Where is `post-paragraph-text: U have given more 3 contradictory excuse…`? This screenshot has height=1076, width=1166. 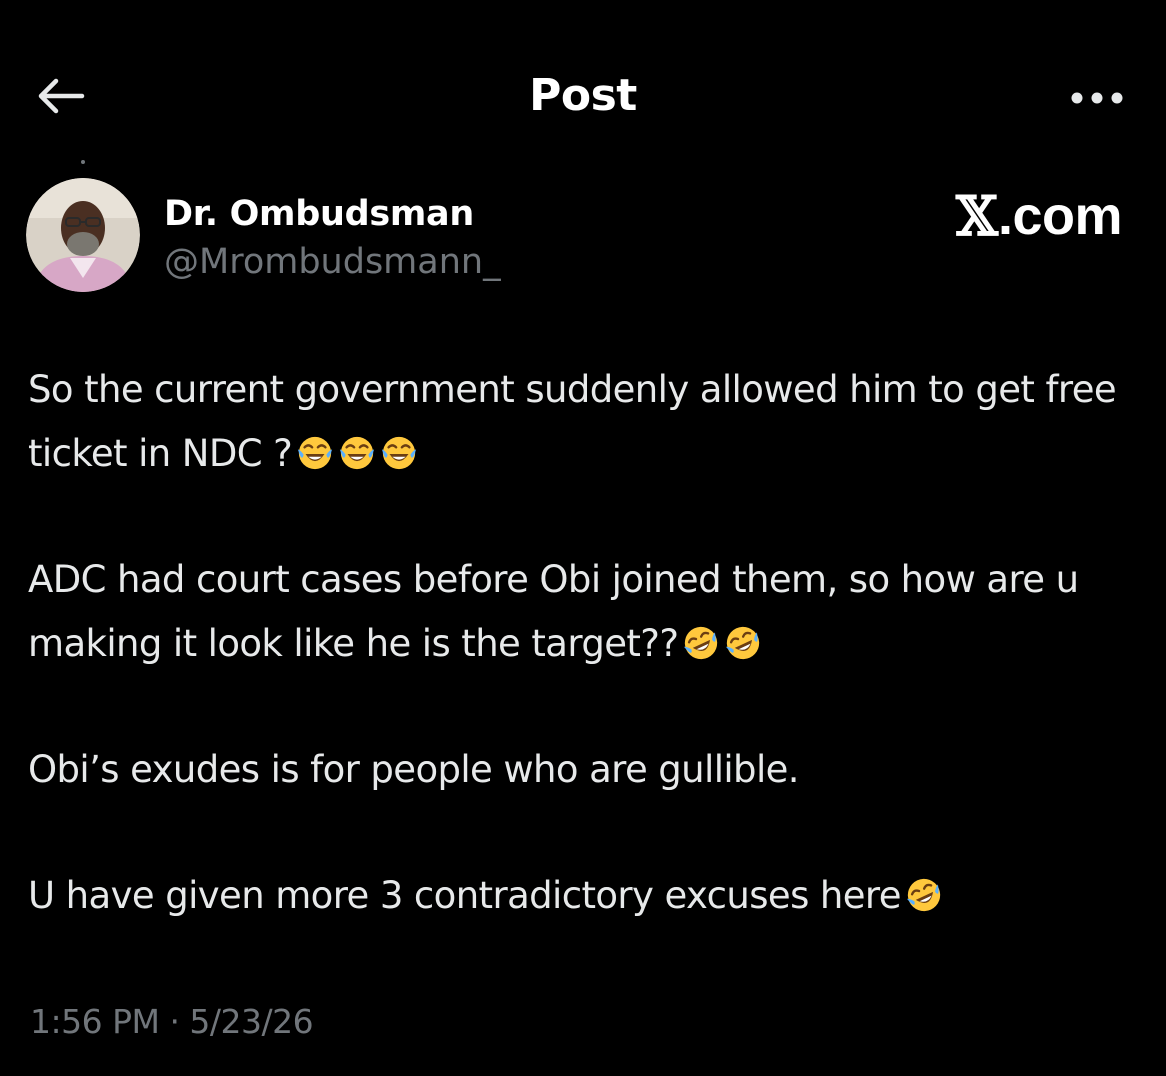 post-paragraph-text: U have given more 3 contradictory excuse… is located at coordinates (464, 895).